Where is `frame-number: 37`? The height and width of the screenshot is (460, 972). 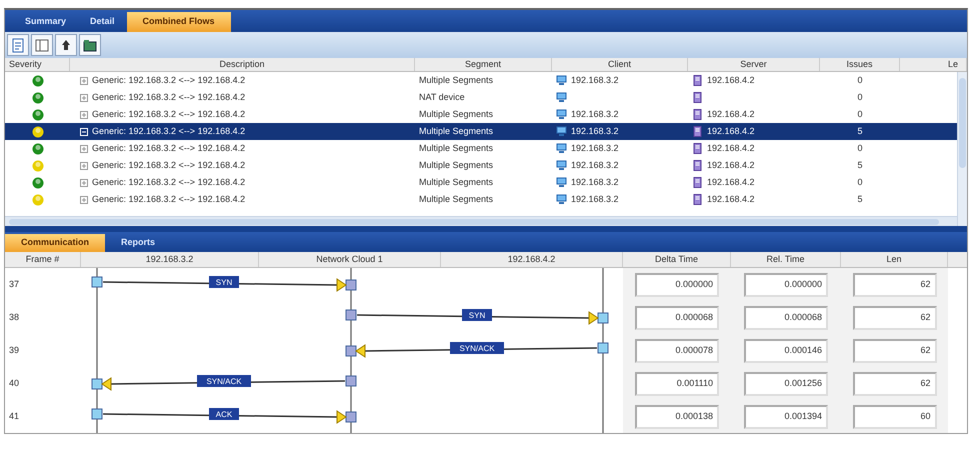 frame-number: 37 is located at coordinates (14, 284).